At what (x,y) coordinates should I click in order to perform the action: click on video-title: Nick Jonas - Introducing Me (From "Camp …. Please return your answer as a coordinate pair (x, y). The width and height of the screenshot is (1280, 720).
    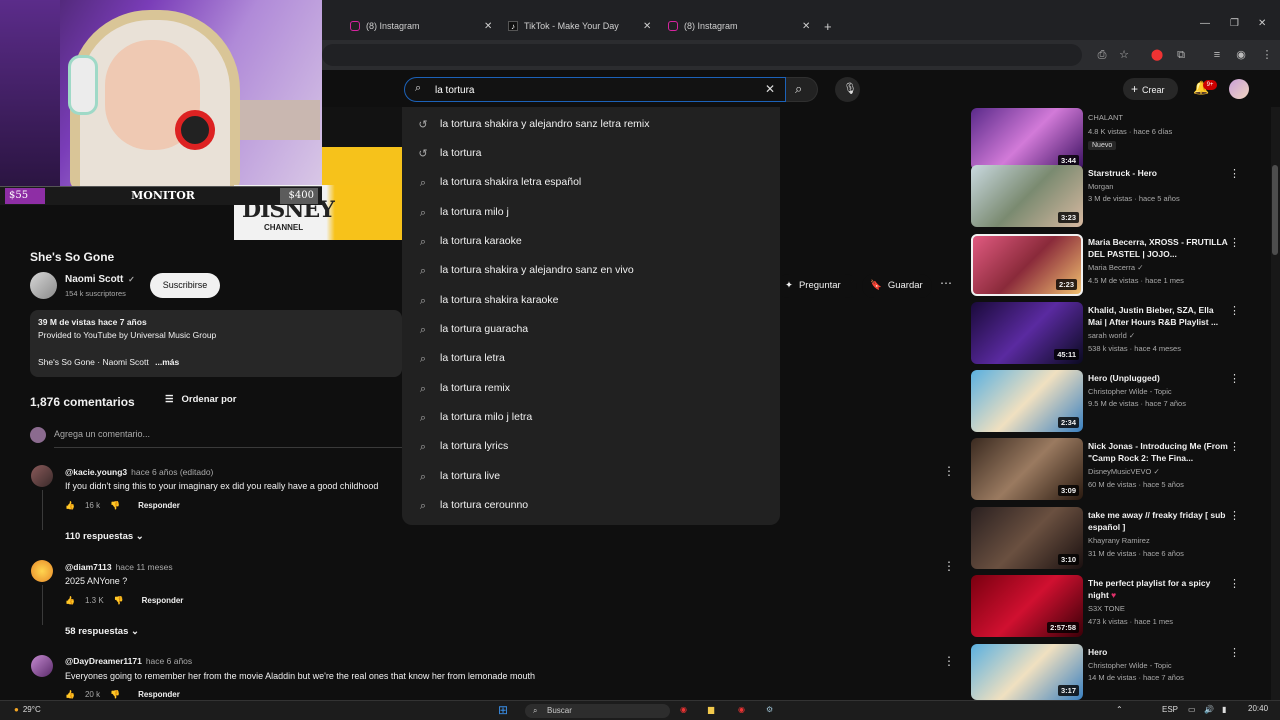
    Looking at the image, I should click on (1158, 452).